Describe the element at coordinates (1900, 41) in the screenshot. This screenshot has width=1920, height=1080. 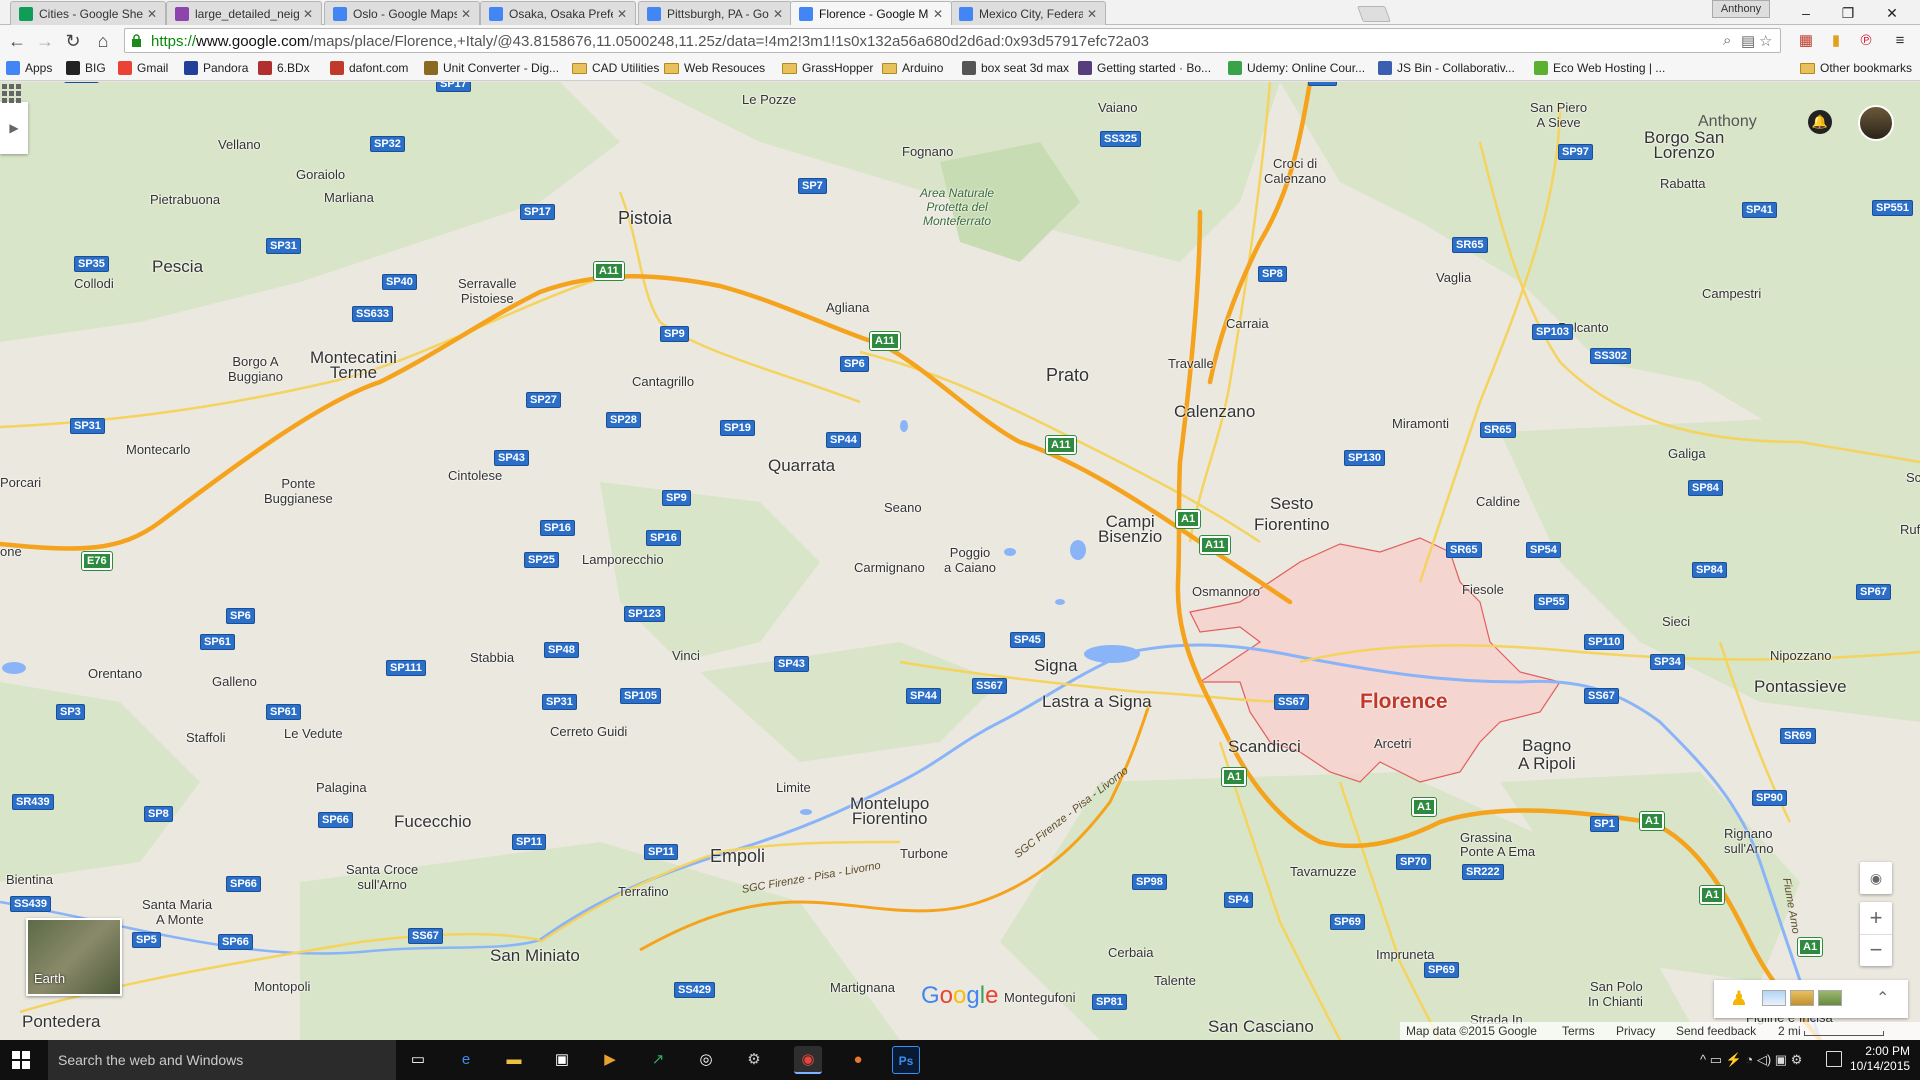
I see `menu-icon: ≡` at that location.